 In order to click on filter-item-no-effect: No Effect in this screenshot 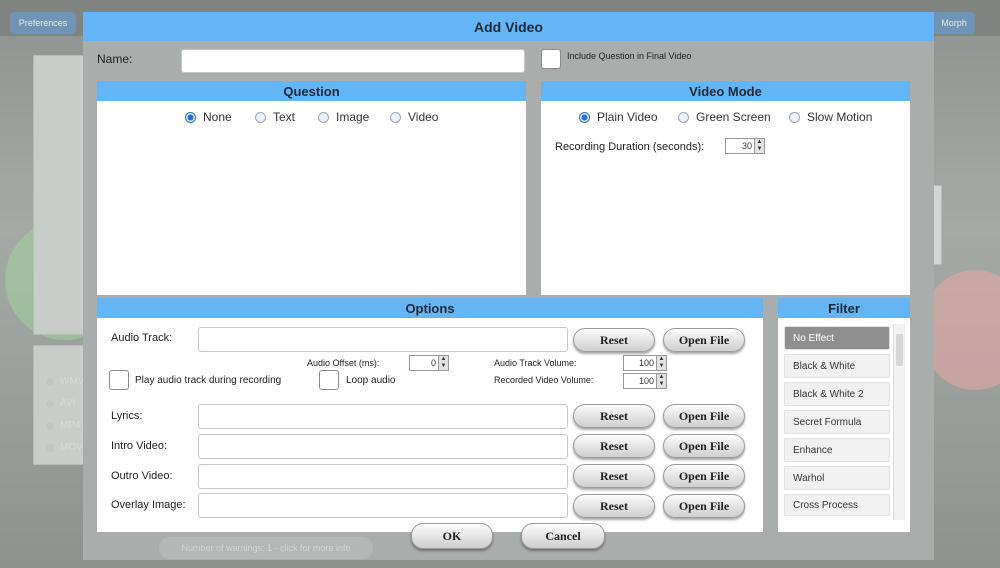, I will do `click(837, 338)`.